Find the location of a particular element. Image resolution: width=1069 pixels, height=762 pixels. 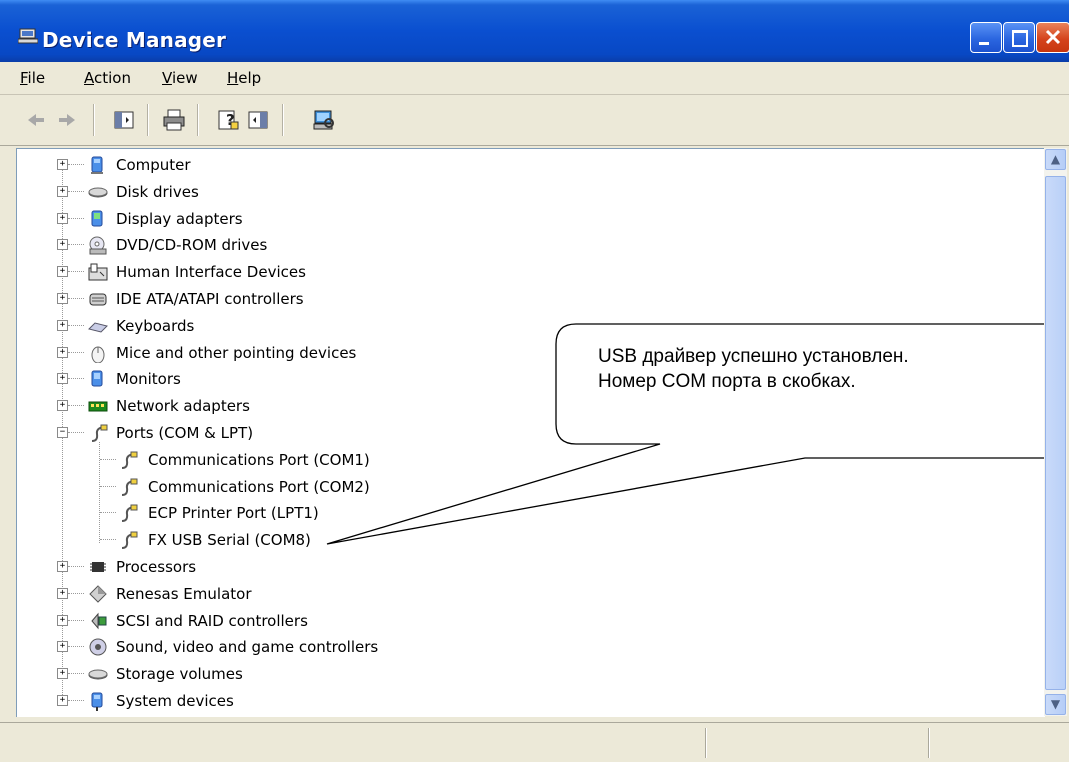

callout-line-2: Номер COM порта в скобках. is located at coordinates (727, 381).